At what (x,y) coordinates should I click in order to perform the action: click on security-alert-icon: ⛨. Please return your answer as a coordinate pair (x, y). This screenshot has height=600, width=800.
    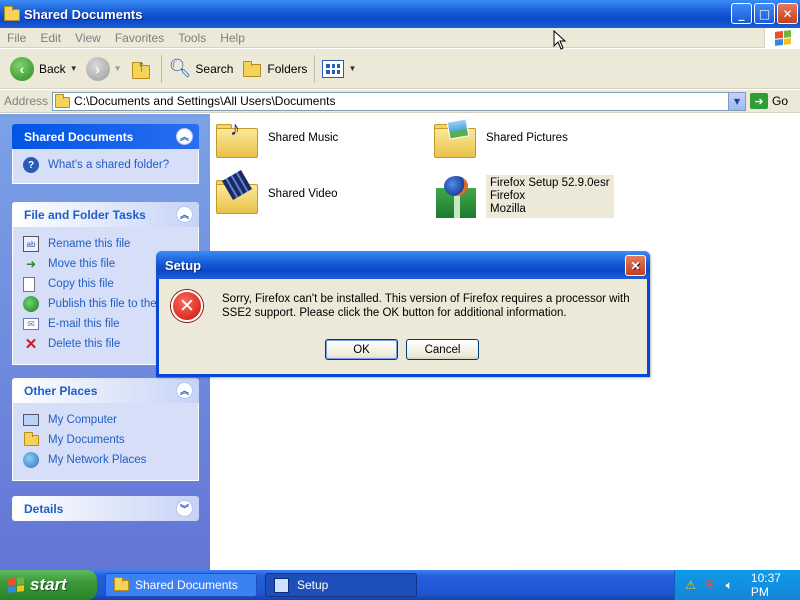
    Looking at the image, I should click on (709, 585).